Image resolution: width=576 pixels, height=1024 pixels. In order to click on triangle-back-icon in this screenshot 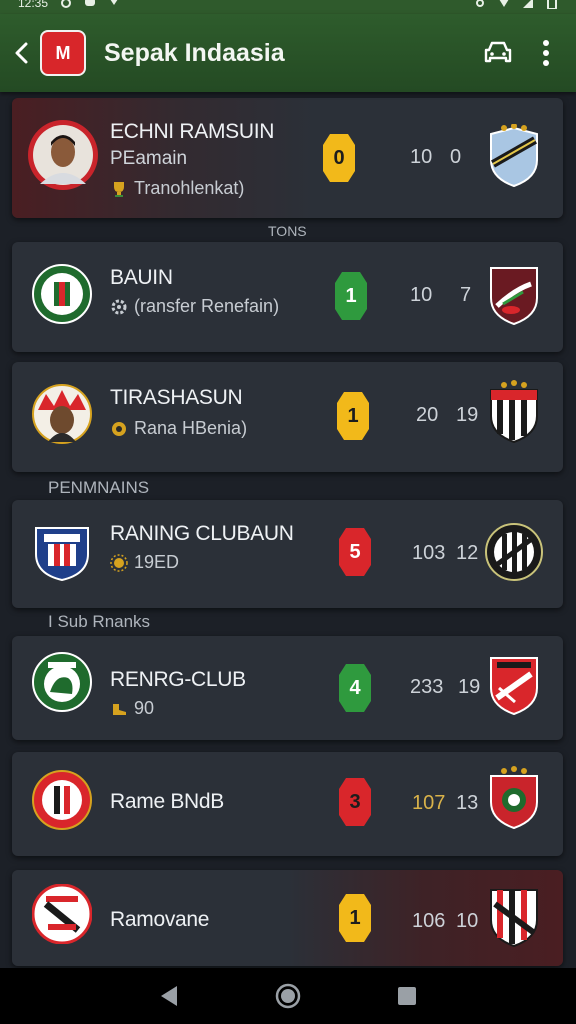, I will do `click(169, 996)`.